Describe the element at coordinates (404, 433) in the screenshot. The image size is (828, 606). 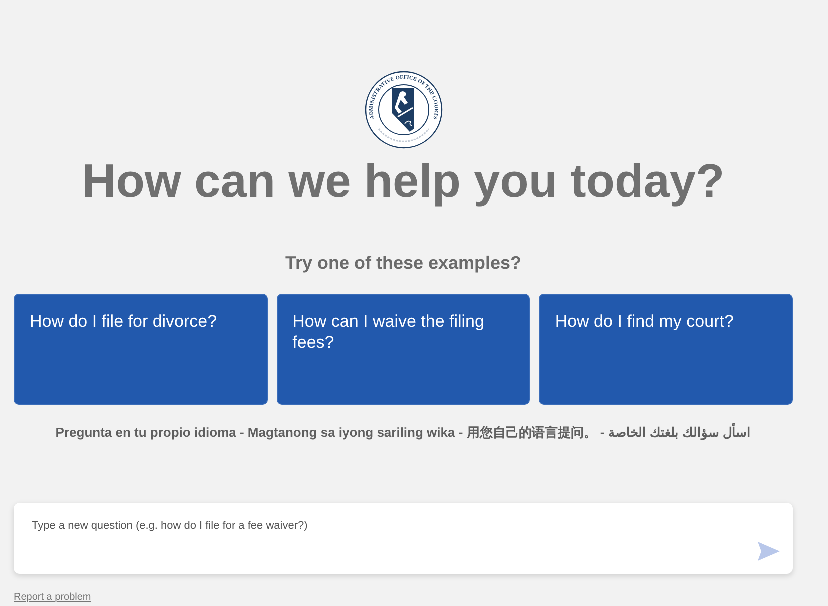
I see `languages-note: Pregunta en tu propio idioma - Magtanong sa iyong sariling wika - 用您自己的语言提问。 - اسأل سؤالك بلغتك الخاصة` at that location.